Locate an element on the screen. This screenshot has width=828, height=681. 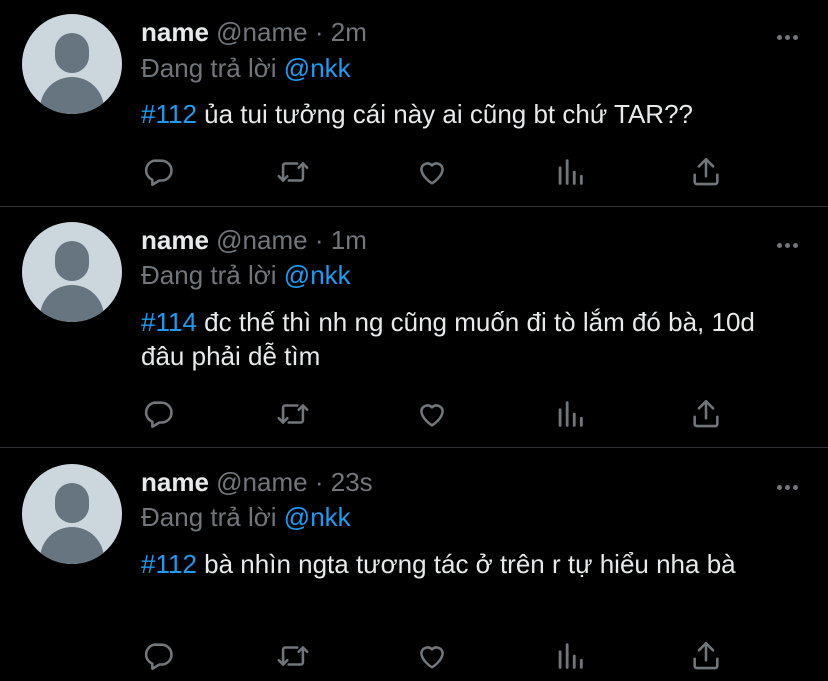
timestamp: 23s is located at coordinates (352, 482).